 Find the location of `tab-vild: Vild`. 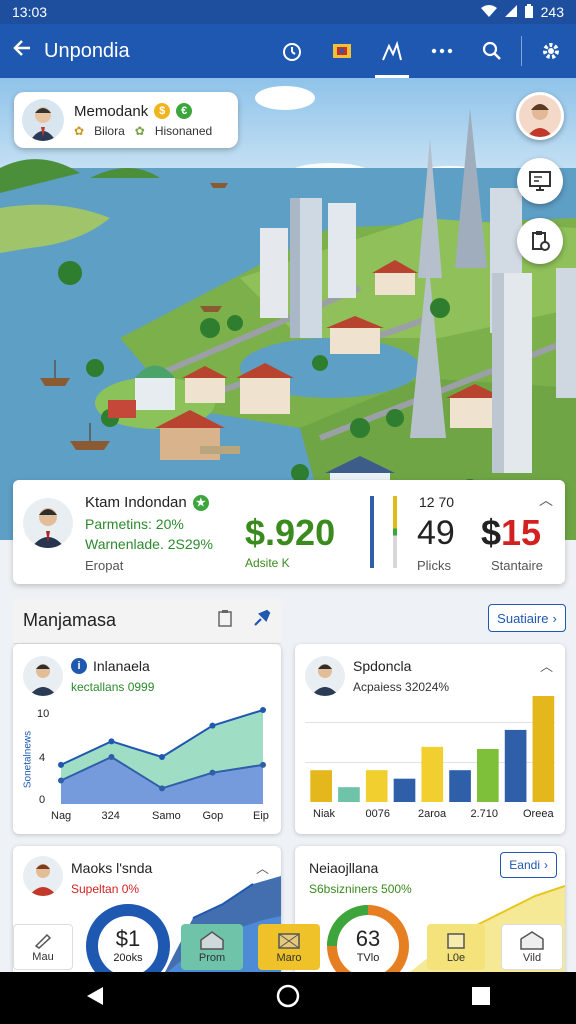

tab-vild: Vild is located at coordinates (532, 947).